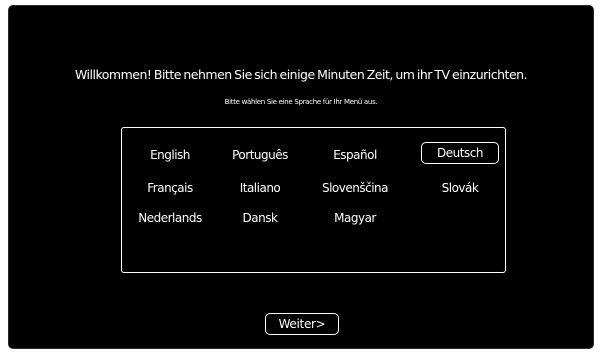 Image resolution: width=603 pixels, height=356 pixels. Describe the element at coordinates (260, 188) in the screenshot. I see `language-option-italiano: Italiano` at that location.